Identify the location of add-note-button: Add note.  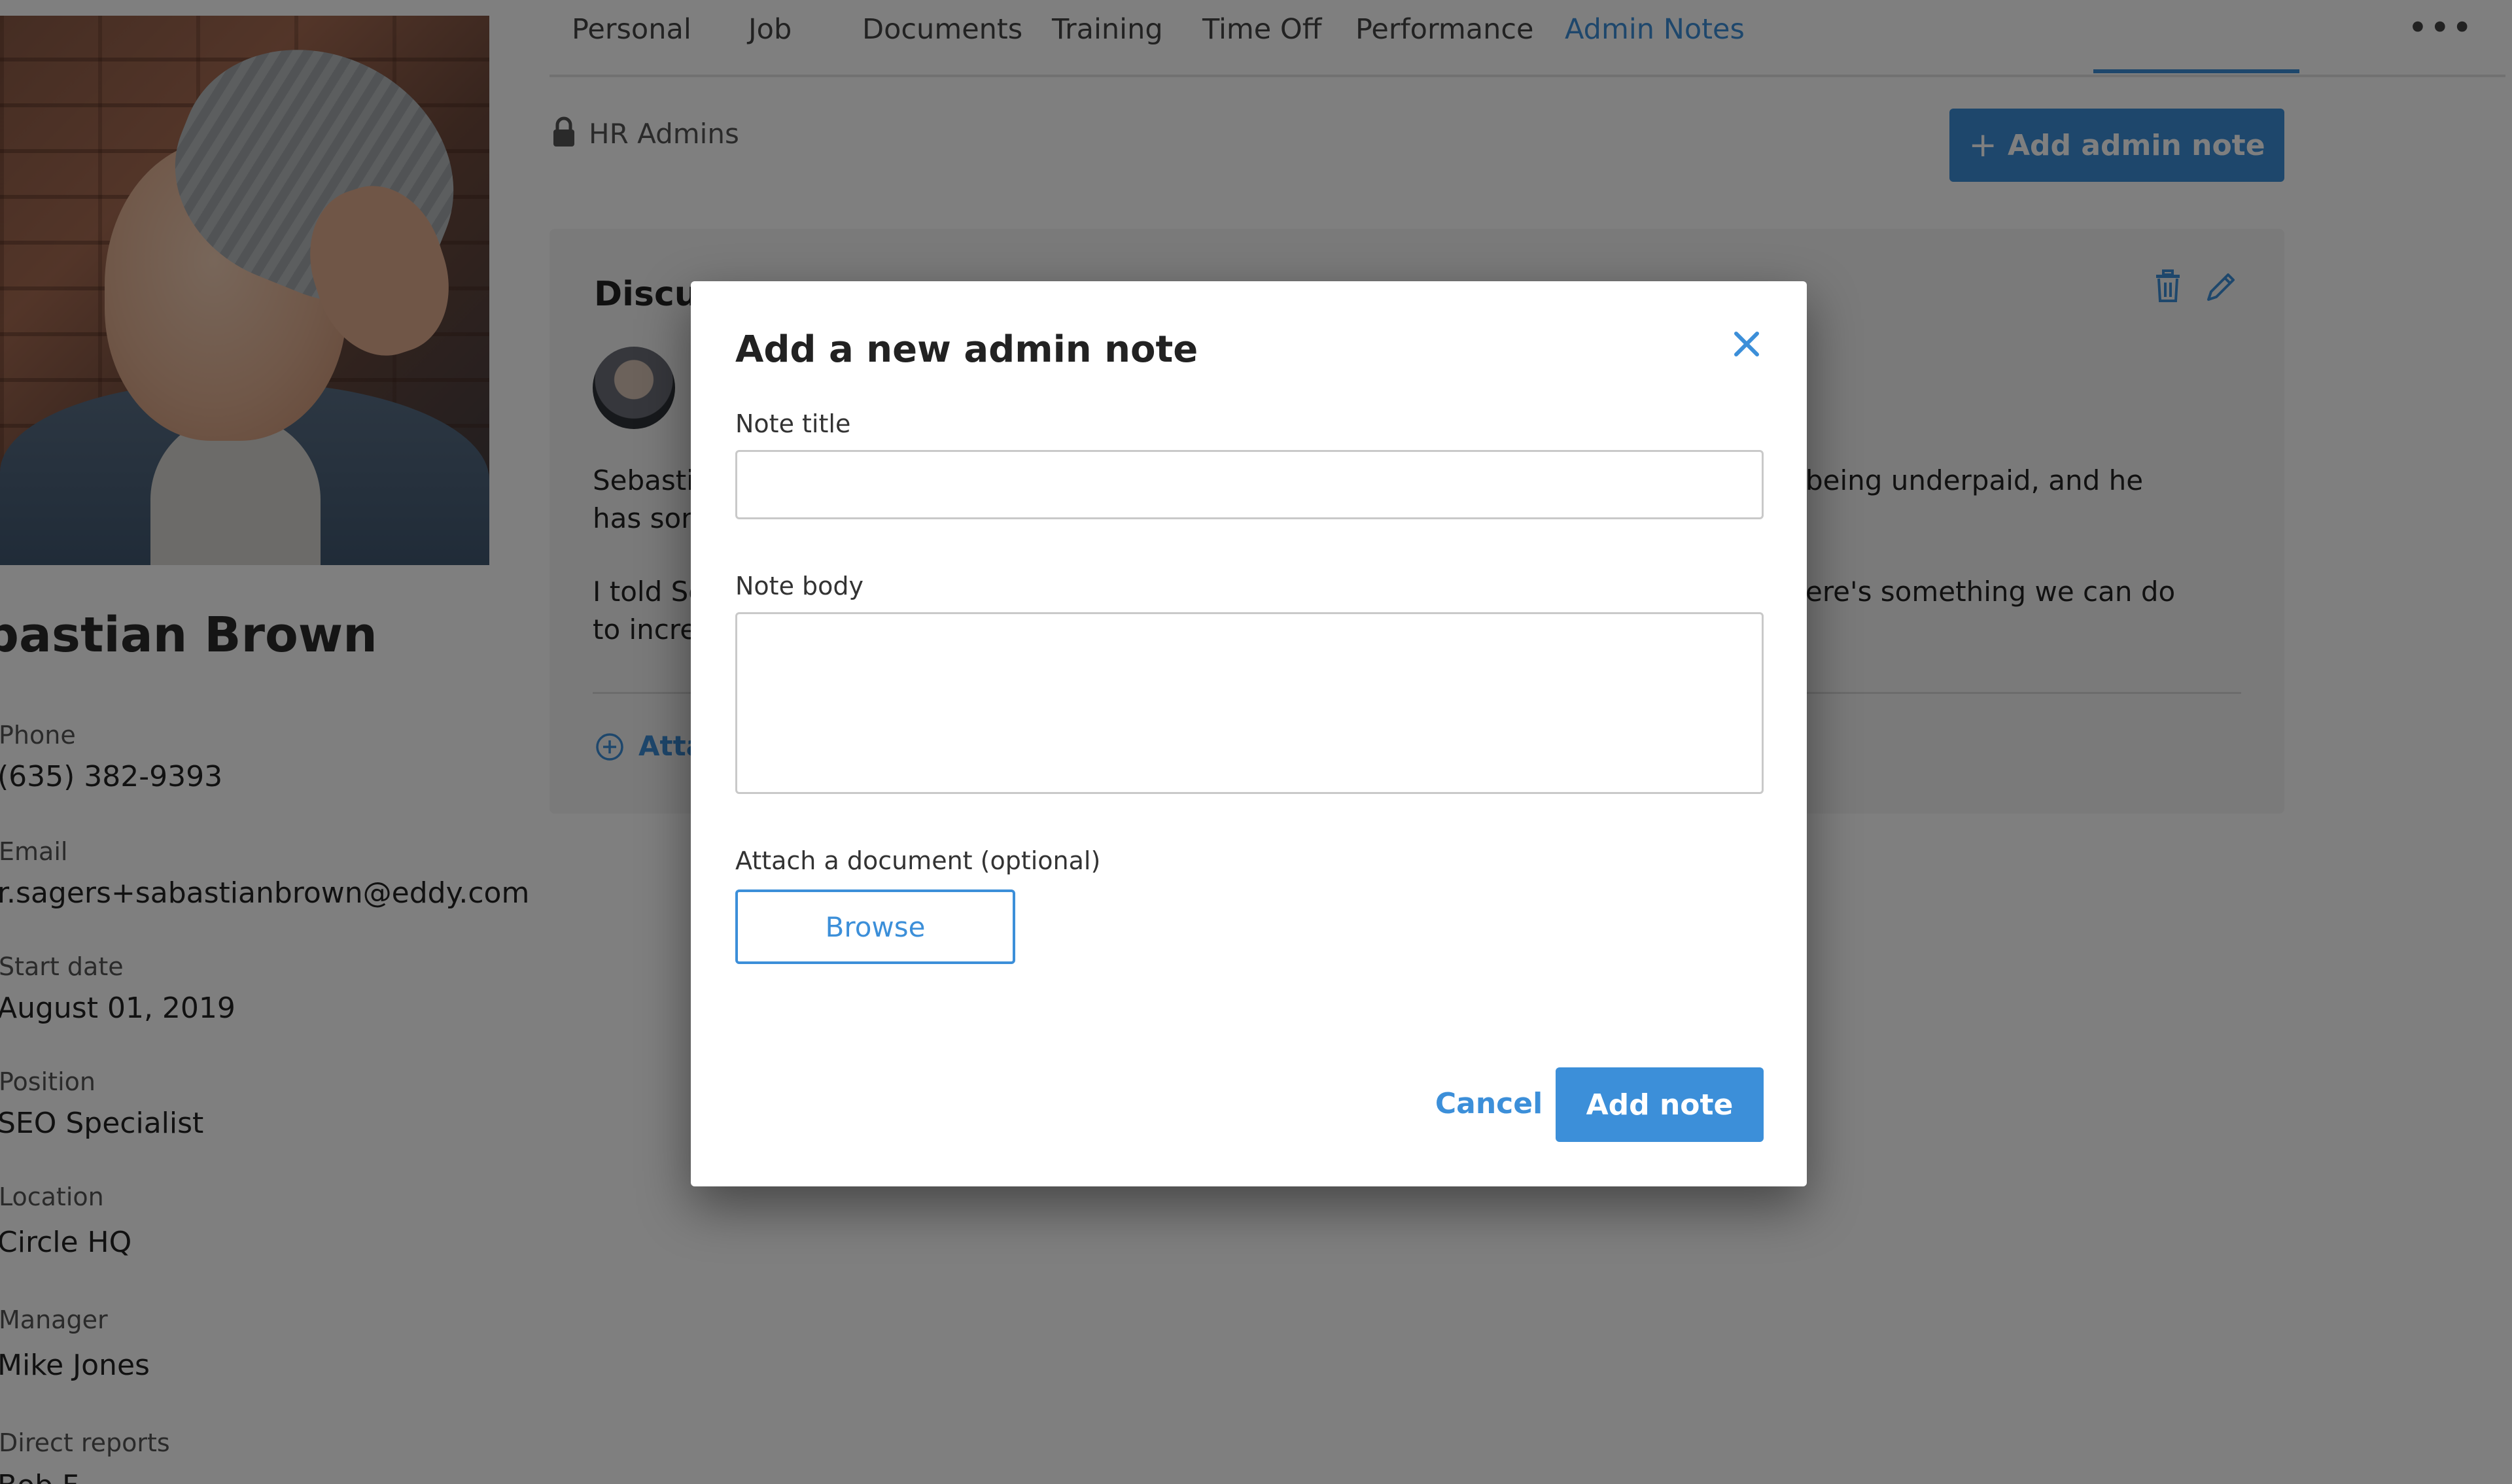
(1660, 1104).